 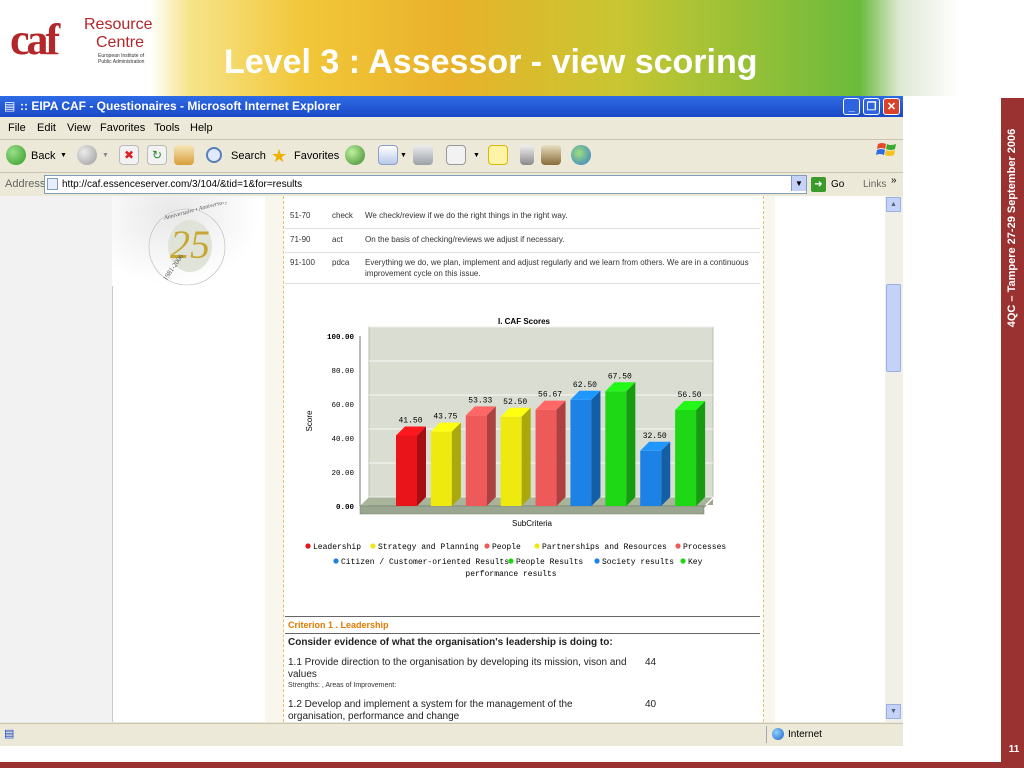 I want to click on history-icon, so click(x=355, y=155).